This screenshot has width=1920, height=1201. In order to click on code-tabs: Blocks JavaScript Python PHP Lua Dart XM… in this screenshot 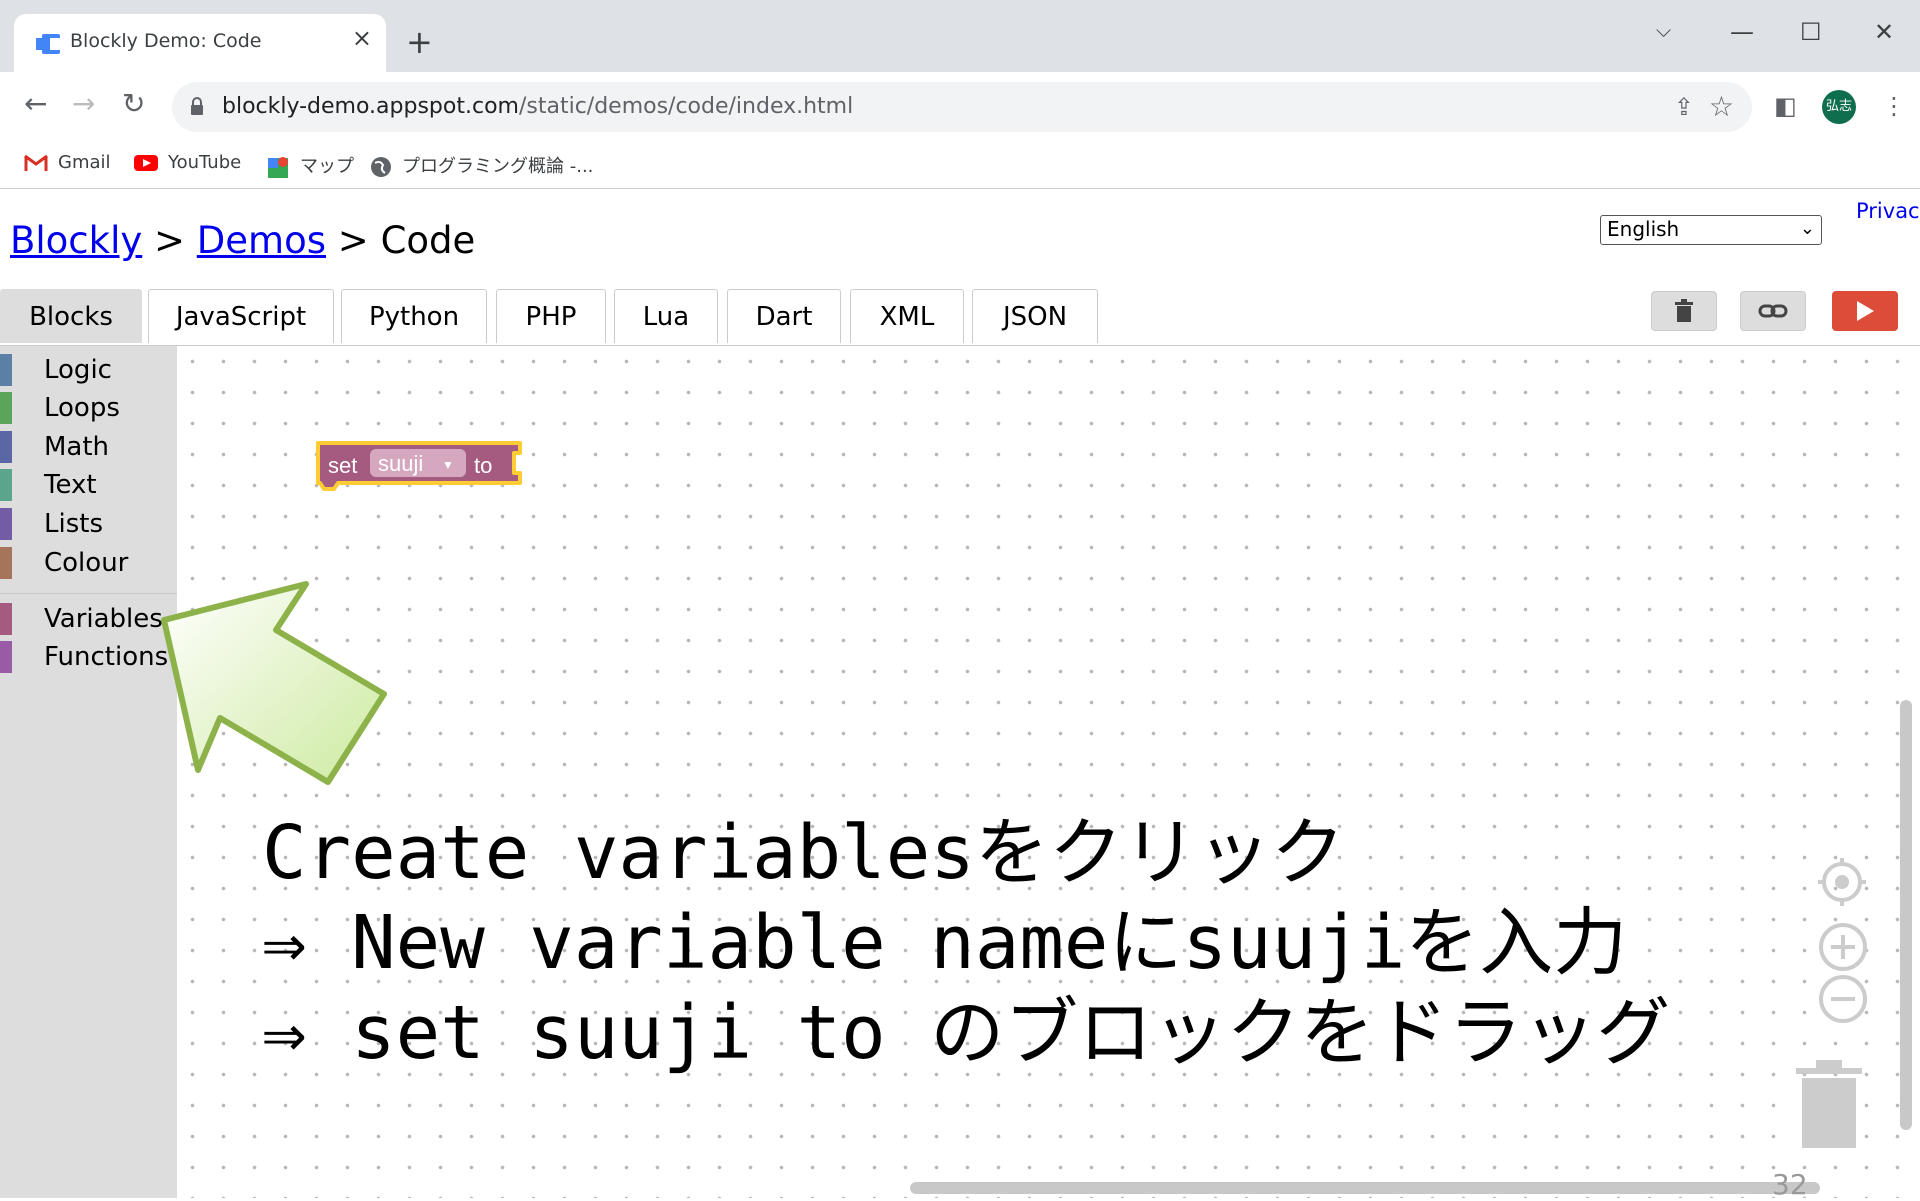, I will do `click(960, 317)`.